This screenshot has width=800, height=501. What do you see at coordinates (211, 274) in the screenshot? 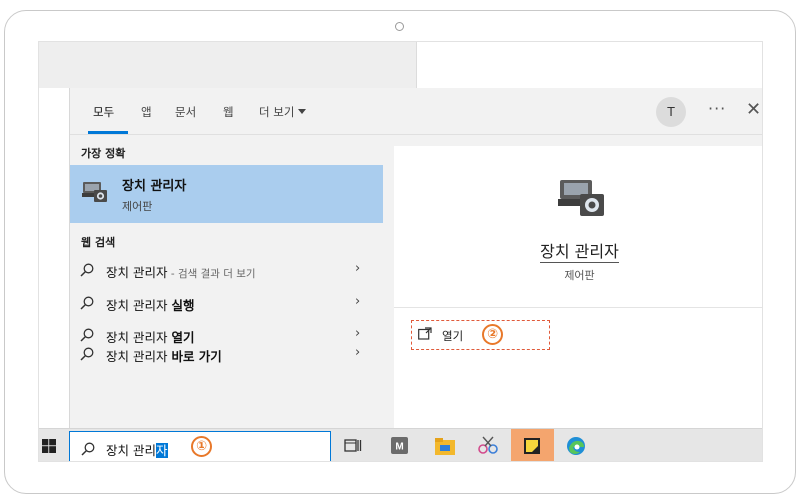
I see `web-result-suffix: - 검색 결과 더 보기` at bounding box center [211, 274].